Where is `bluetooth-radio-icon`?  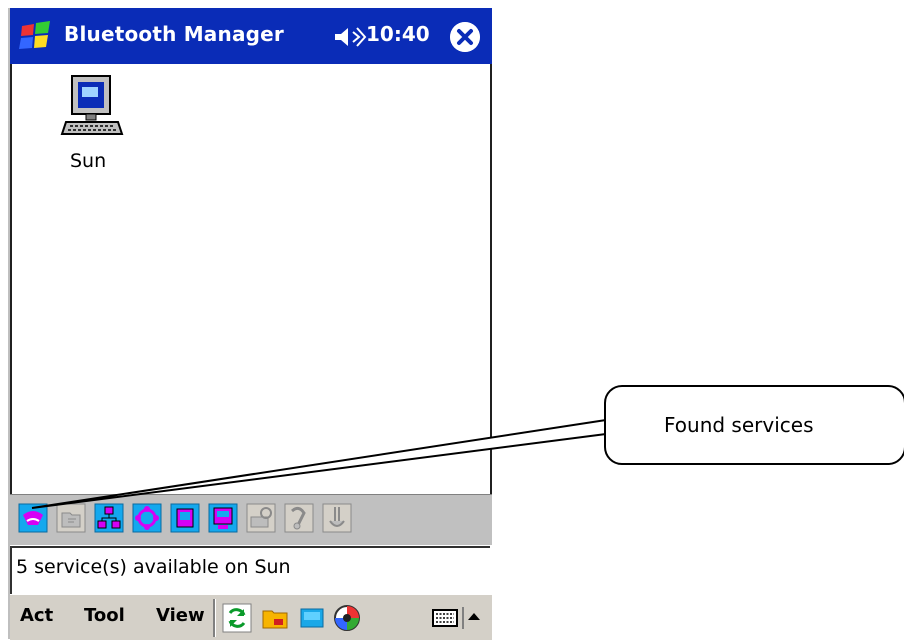 bluetooth-radio-icon is located at coordinates (347, 618).